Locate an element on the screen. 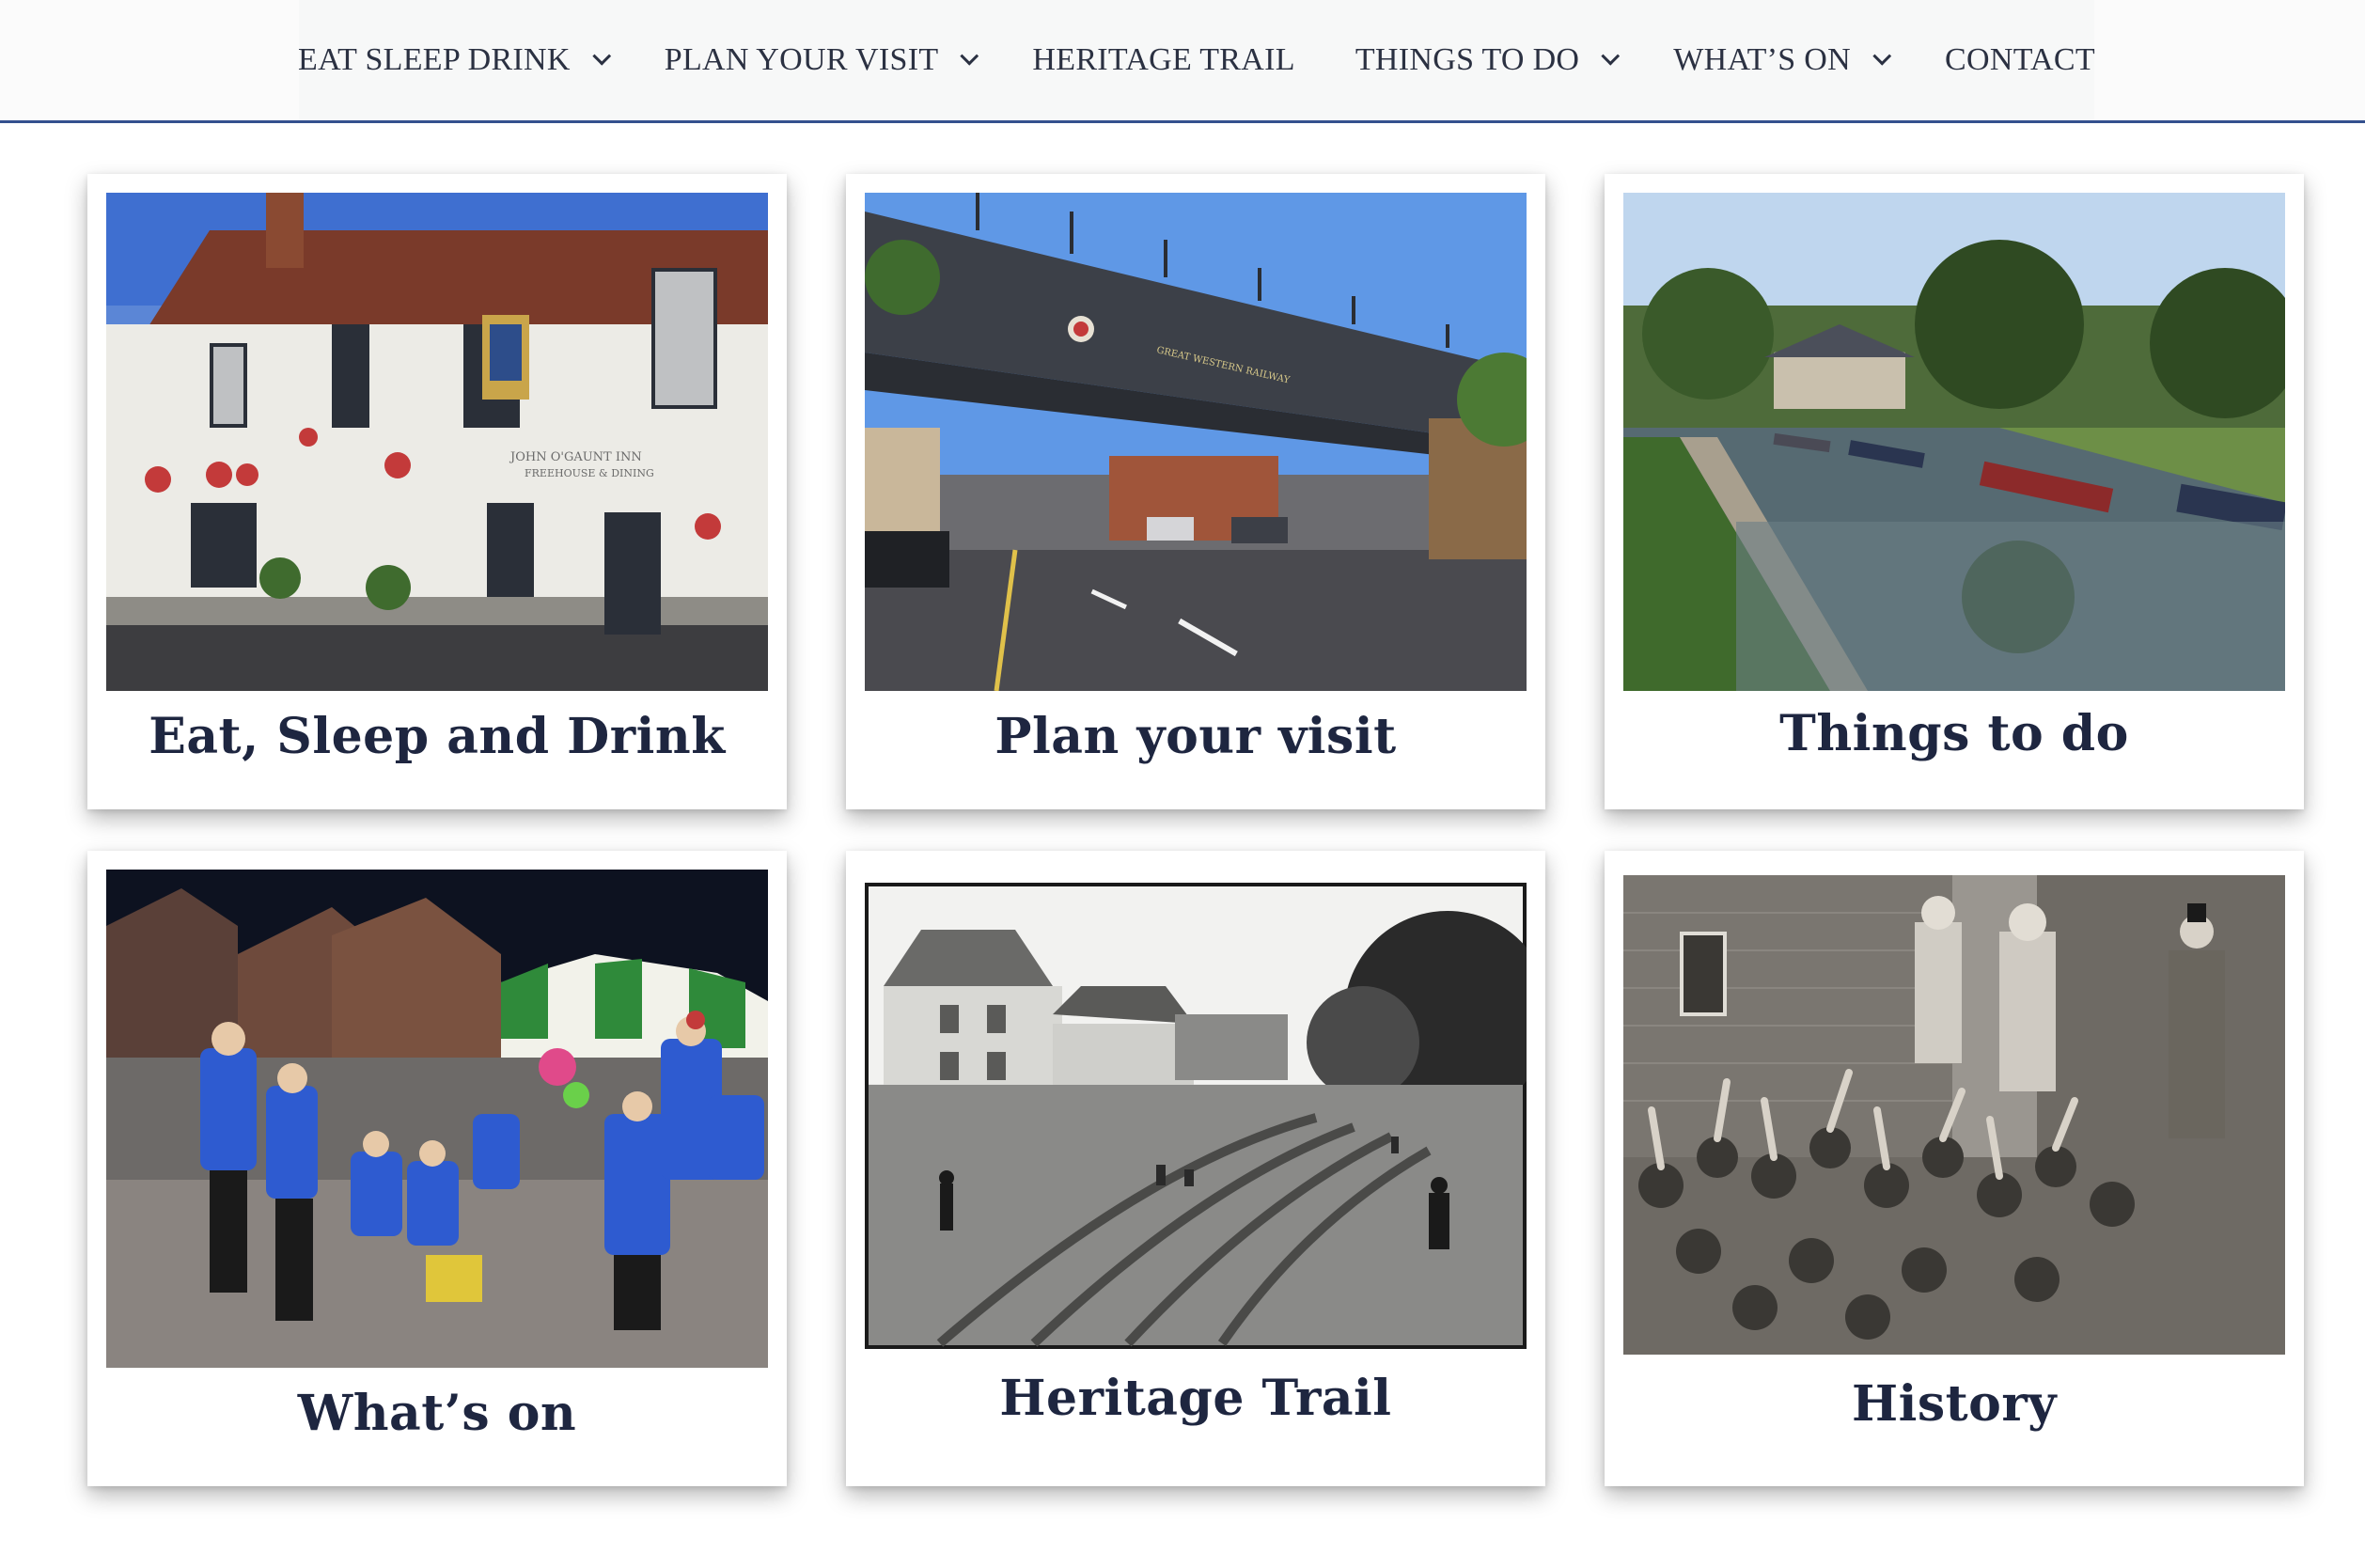 The width and height of the screenshot is (2365, 1568). nav-item-label: CONTACT is located at coordinates (2020, 59).